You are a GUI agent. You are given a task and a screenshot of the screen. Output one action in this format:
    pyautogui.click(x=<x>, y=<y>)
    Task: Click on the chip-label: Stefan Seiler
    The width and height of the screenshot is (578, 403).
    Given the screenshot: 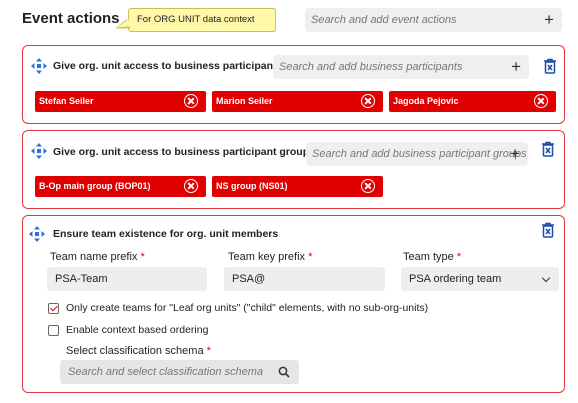 What is the action you would take?
    pyautogui.click(x=66, y=101)
    